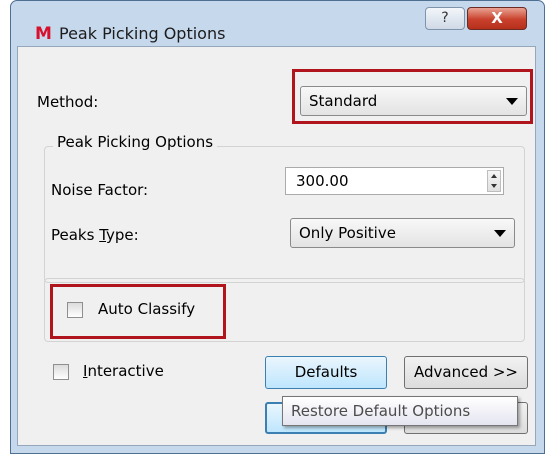 The width and height of the screenshot is (556, 467). I want to click on method-label: Method:, so click(68, 102).